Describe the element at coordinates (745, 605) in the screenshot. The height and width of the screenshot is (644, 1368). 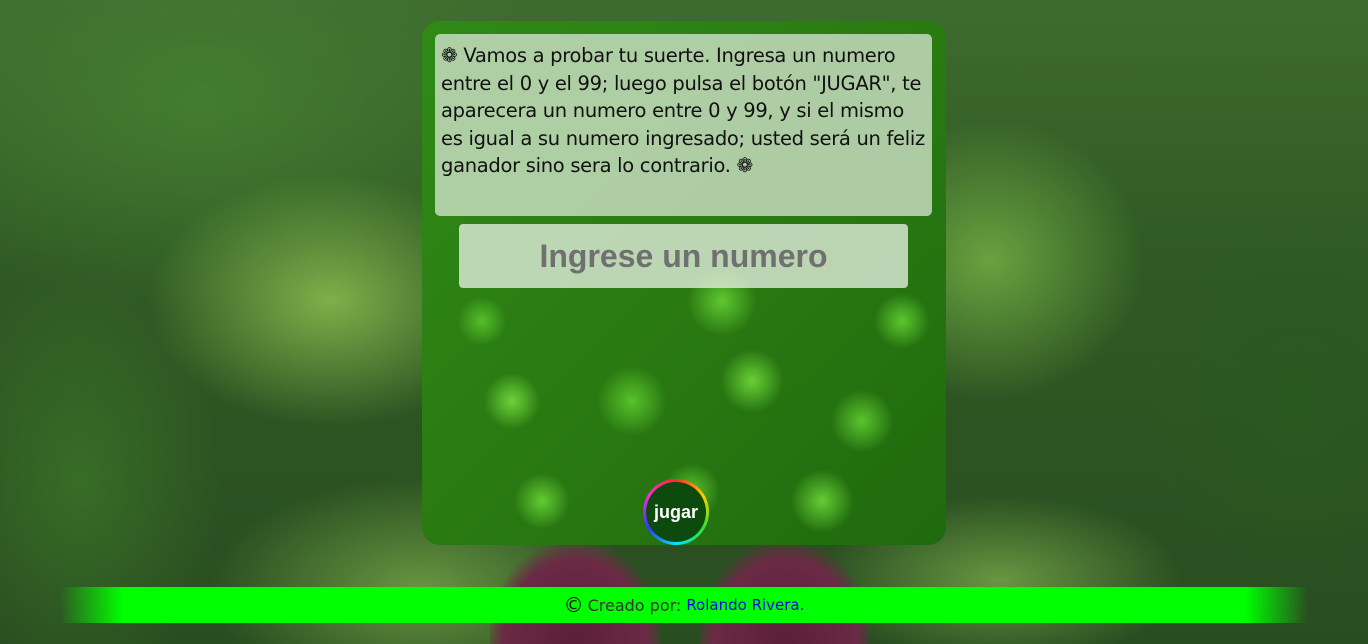
I see `author-link: Rolando Rivera.` at that location.